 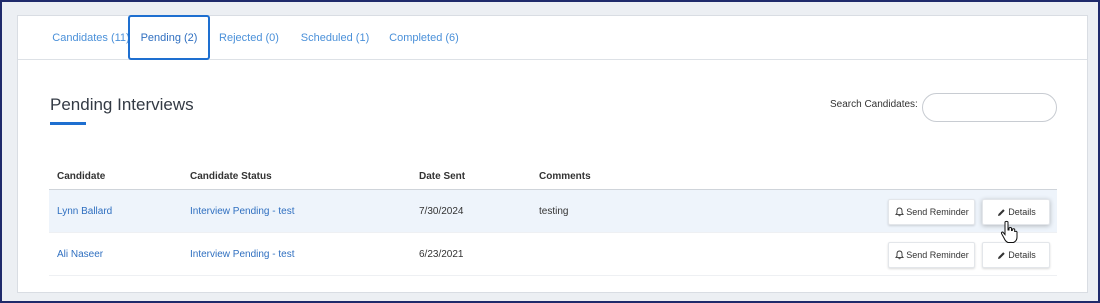 I want to click on comments: testing, so click(x=554, y=211).